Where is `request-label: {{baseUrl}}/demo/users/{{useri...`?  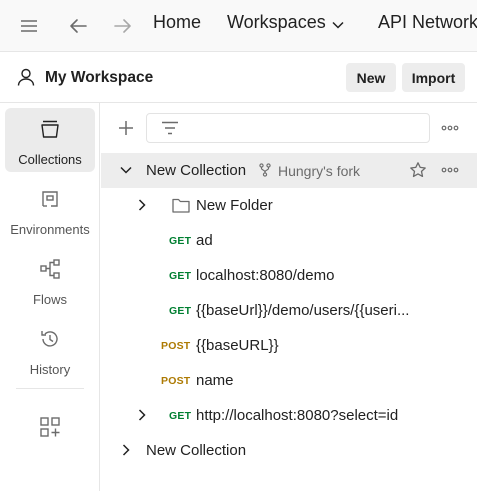
request-label: {{baseUrl}}/demo/users/{{useri... is located at coordinates (303, 310).